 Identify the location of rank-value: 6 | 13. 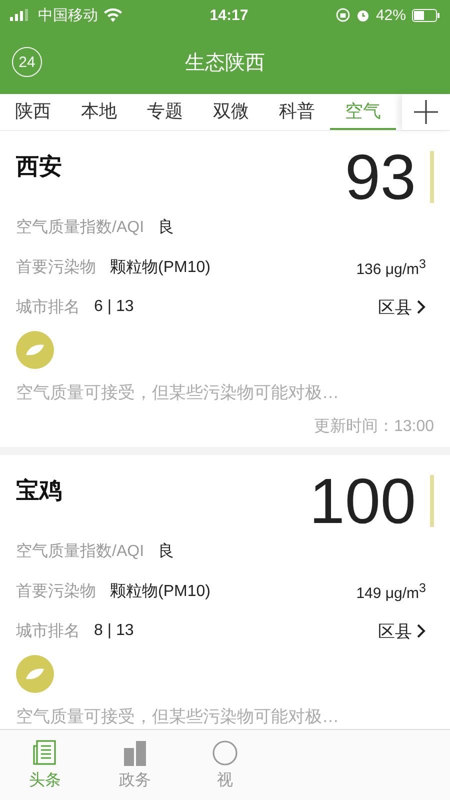
(114, 307).